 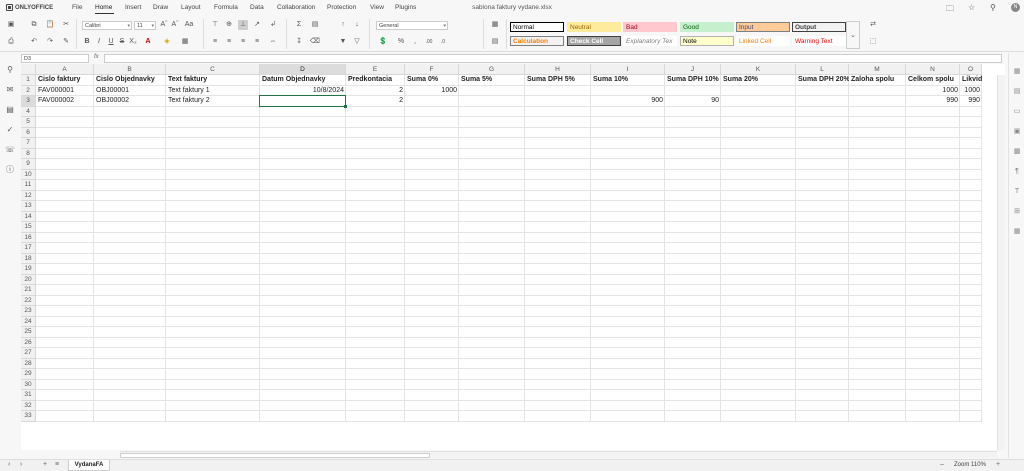 What do you see at coordinates (229, 42) in the screenshot?
I see `align-center-icon: ≡` at bounding box center [229, 42].